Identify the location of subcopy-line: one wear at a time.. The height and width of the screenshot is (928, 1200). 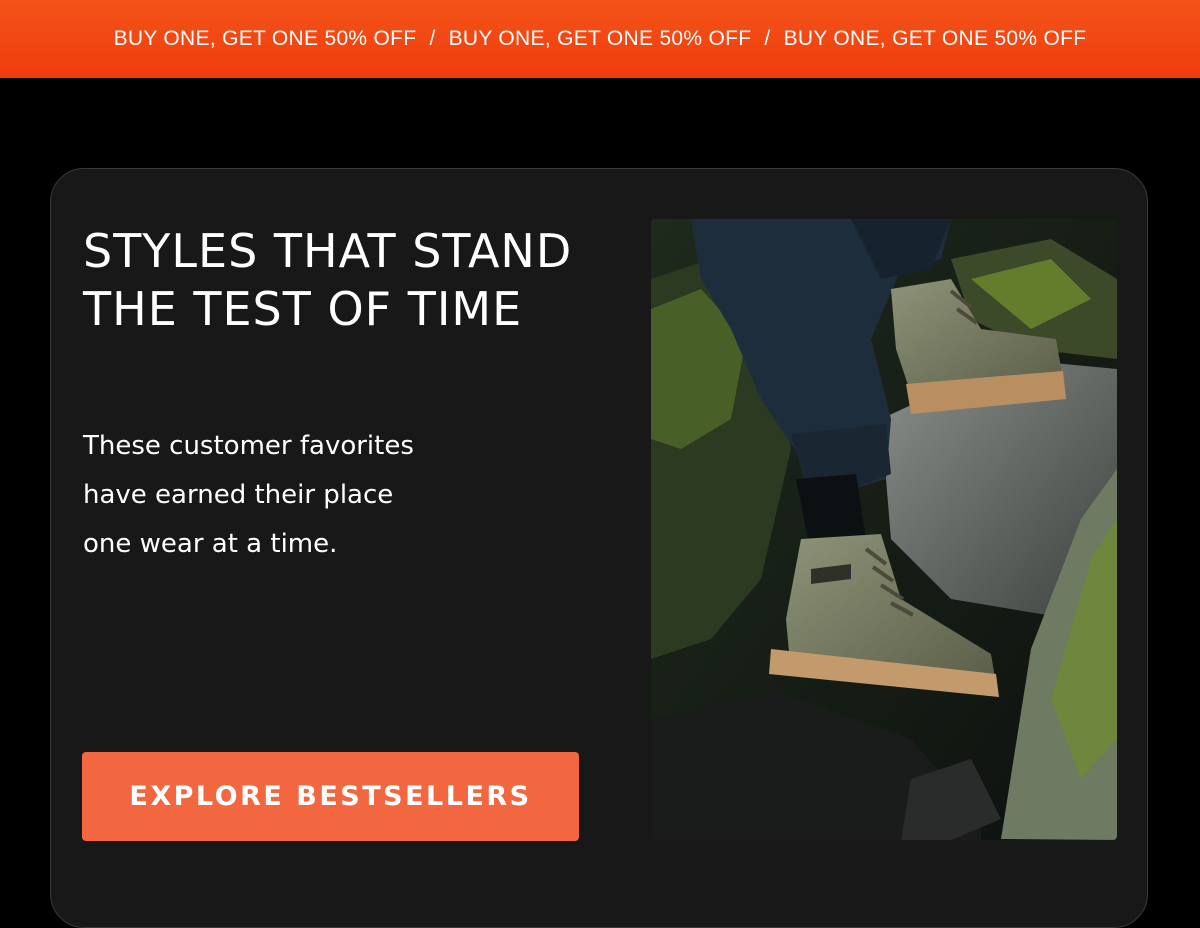
(210, 544).